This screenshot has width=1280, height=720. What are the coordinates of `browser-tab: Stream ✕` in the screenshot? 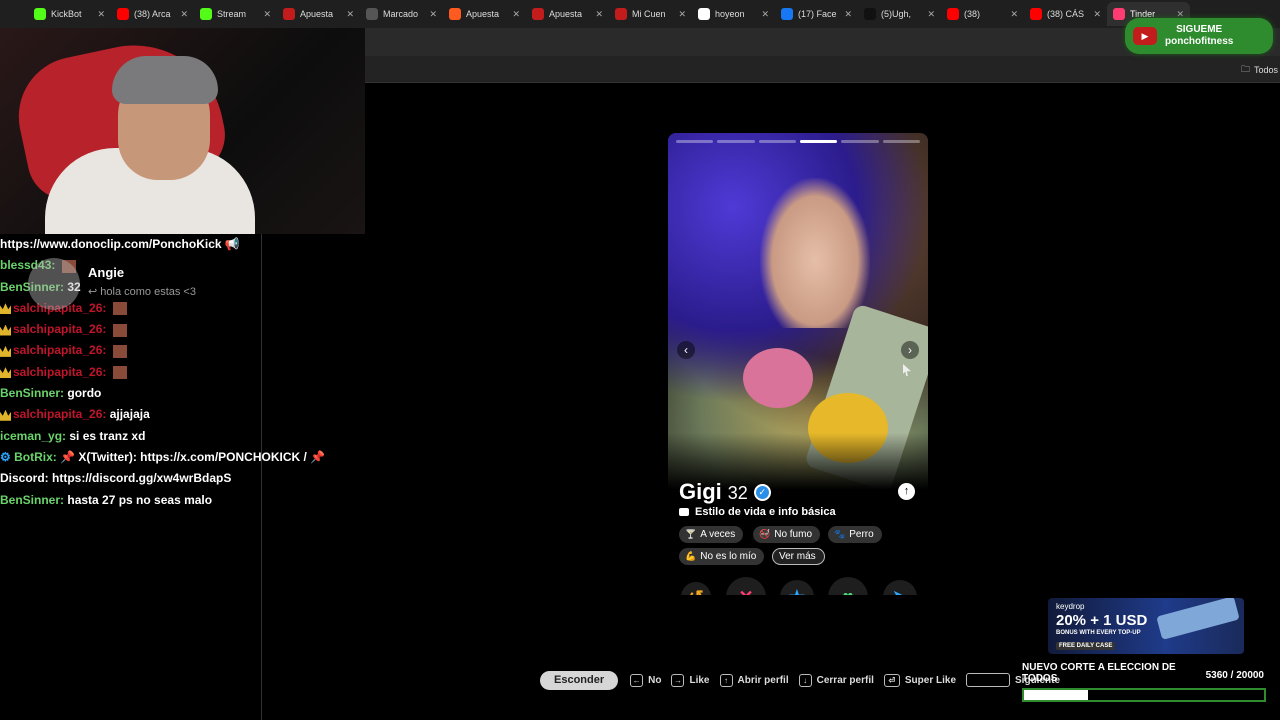 It's located at (235, 14).